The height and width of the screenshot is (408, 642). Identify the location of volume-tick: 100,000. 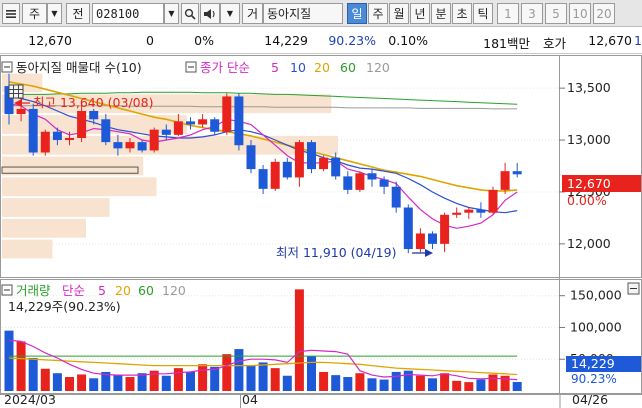
(596, 326).